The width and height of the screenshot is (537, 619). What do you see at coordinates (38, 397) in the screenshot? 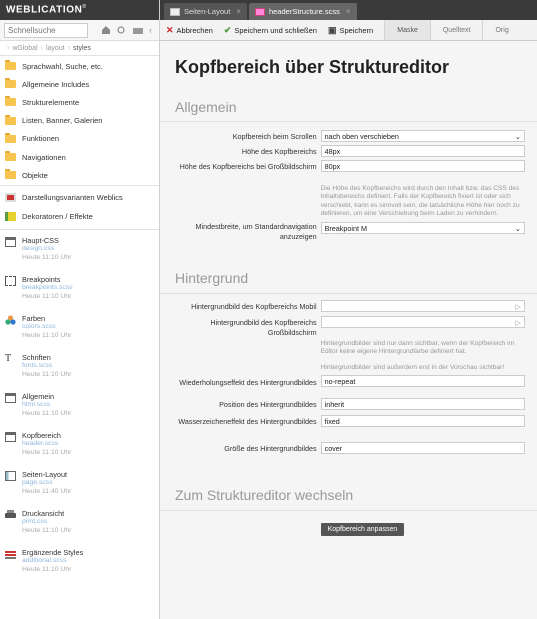
I see `style-title: Allgemein` at bounding box center [38, 397].